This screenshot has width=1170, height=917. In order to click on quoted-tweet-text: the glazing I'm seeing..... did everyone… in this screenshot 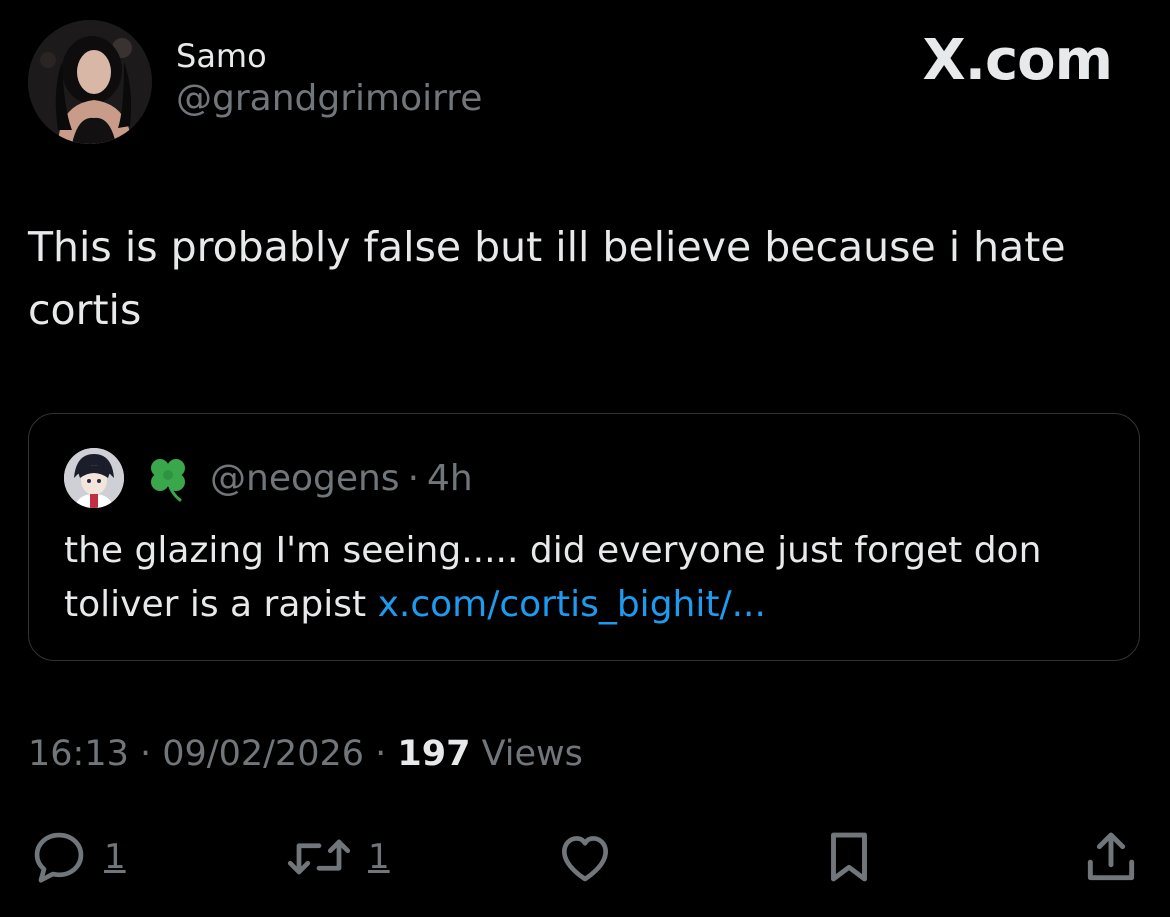, I will do `click(589, 578)`.